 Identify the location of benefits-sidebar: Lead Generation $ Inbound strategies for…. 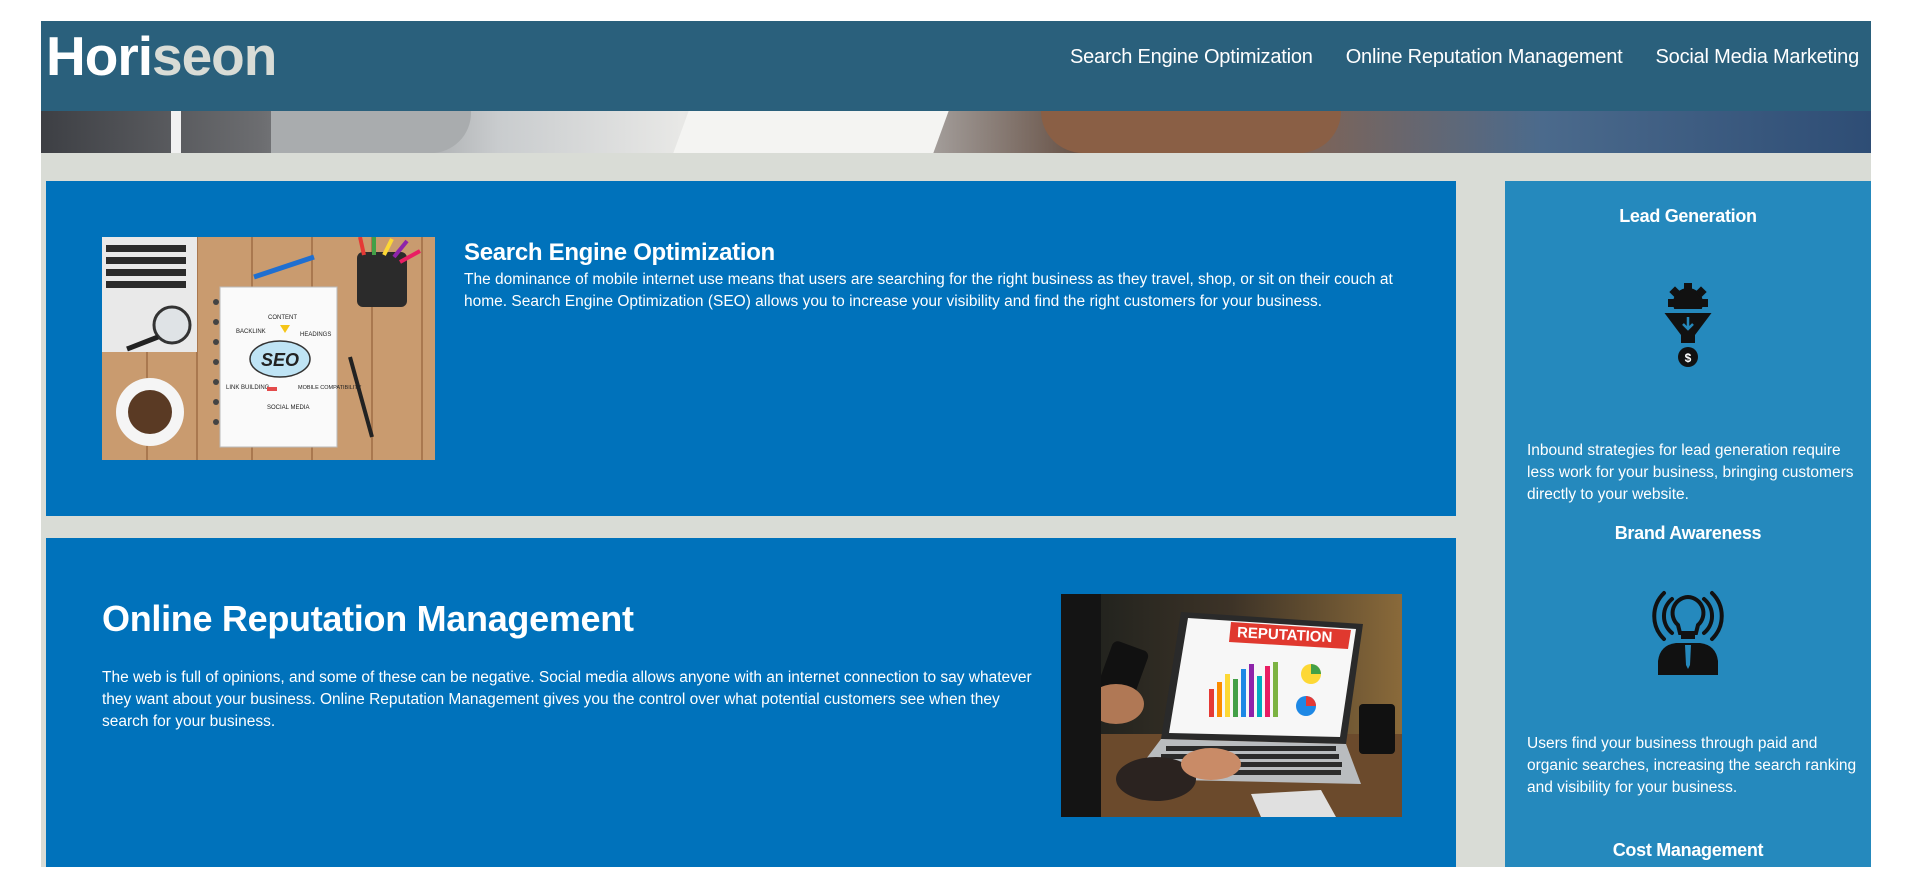
(1688, 524).